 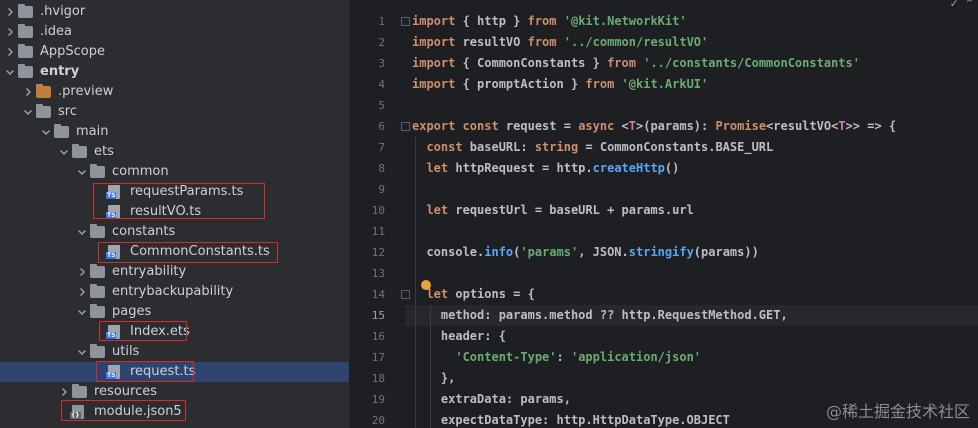 I want to click on code-line: let httpRequest = http.createHttp(), so click(x=545, y=168).